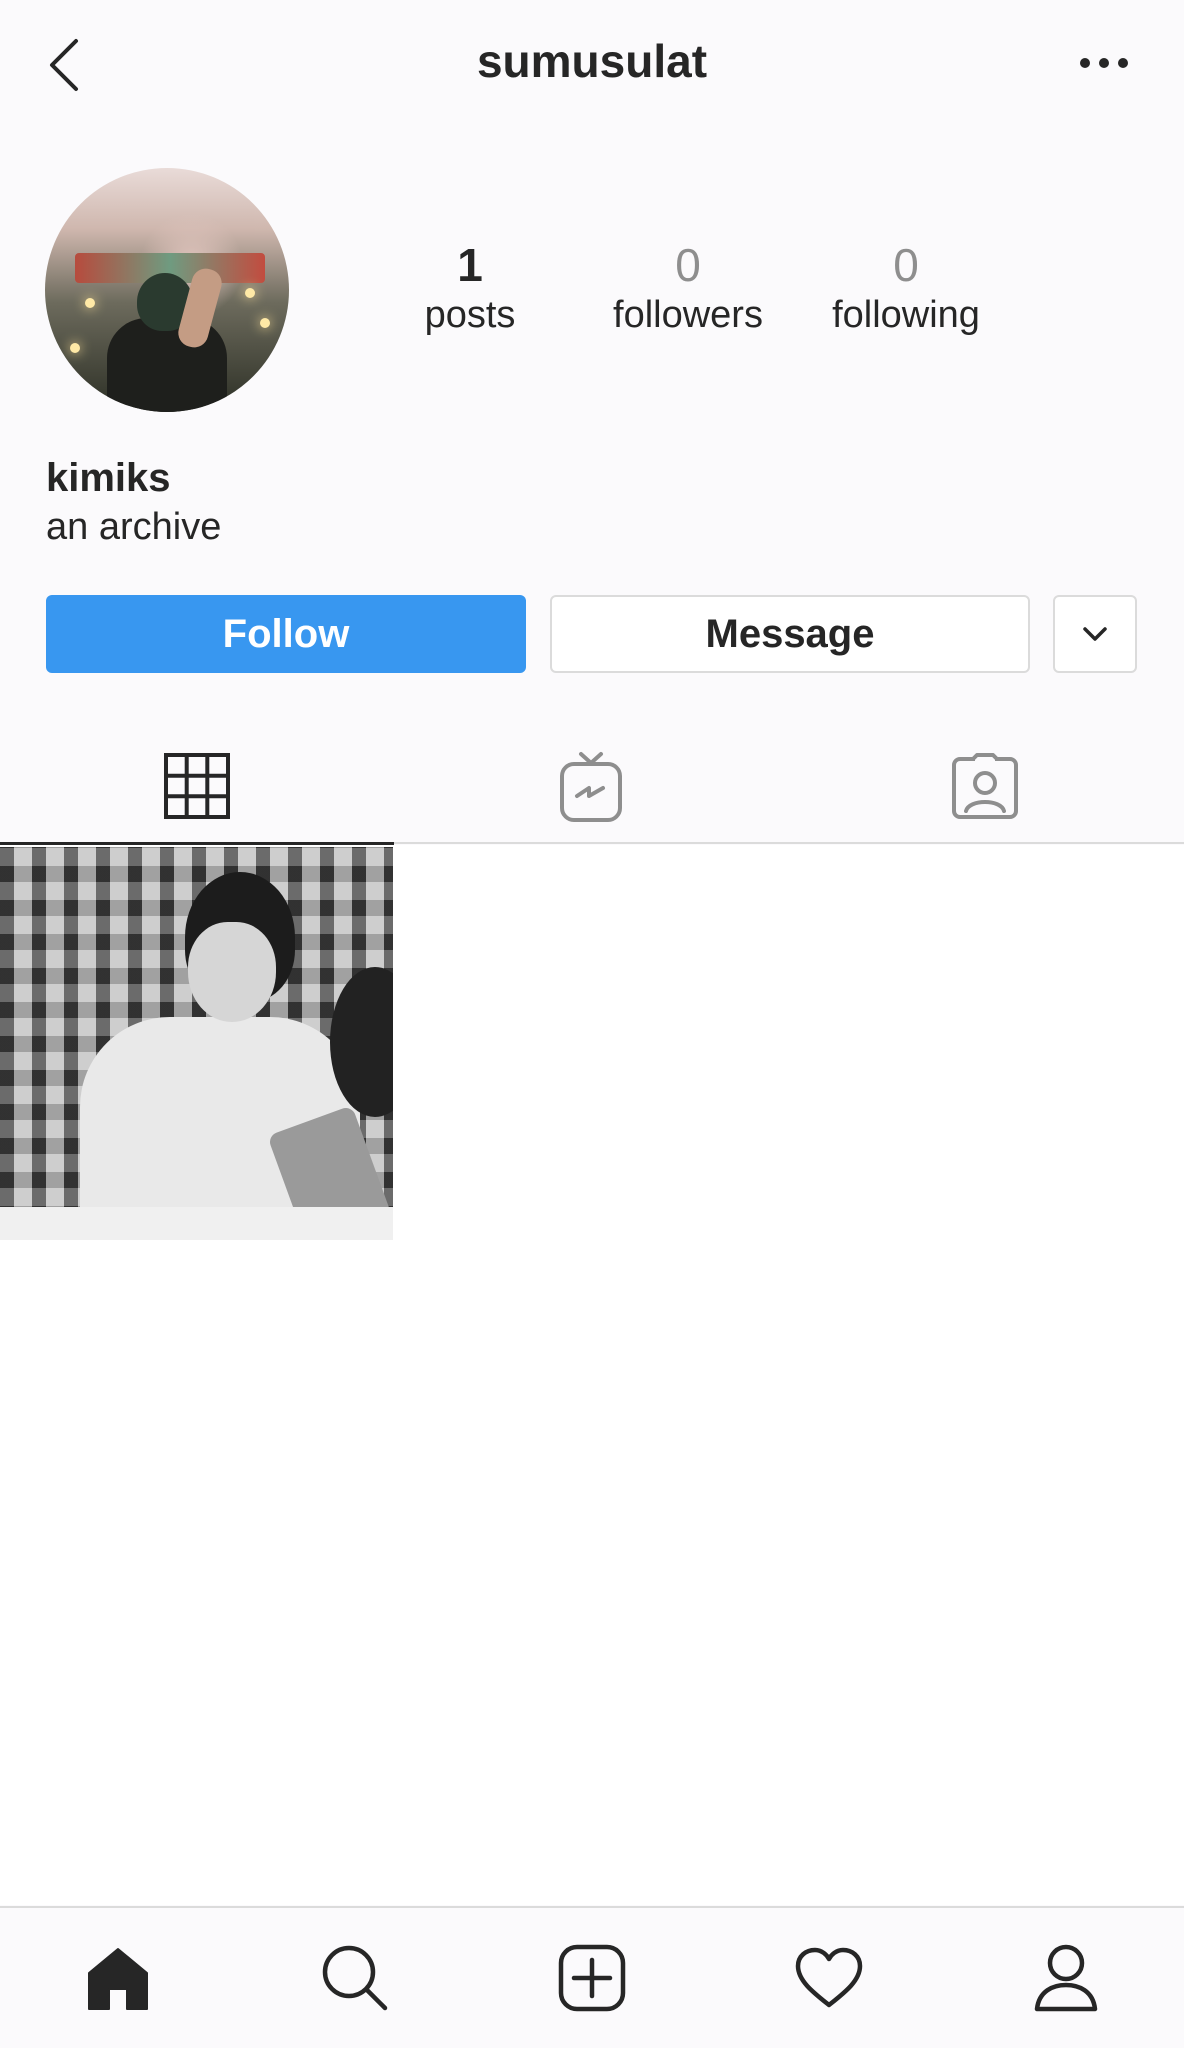 Image resolution: width=1184 pixels, height=2048 pixels. I want to click on following-count: 0, so click(906, 265).